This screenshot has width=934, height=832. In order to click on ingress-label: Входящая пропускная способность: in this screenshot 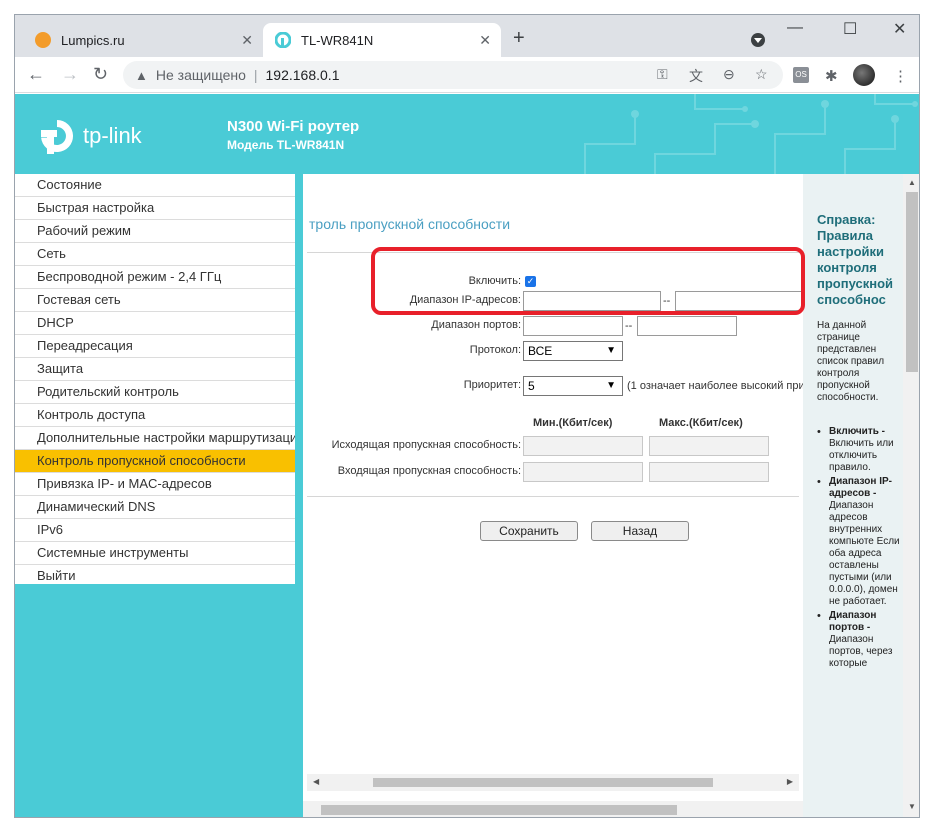, I will do `click(429, 471)`.